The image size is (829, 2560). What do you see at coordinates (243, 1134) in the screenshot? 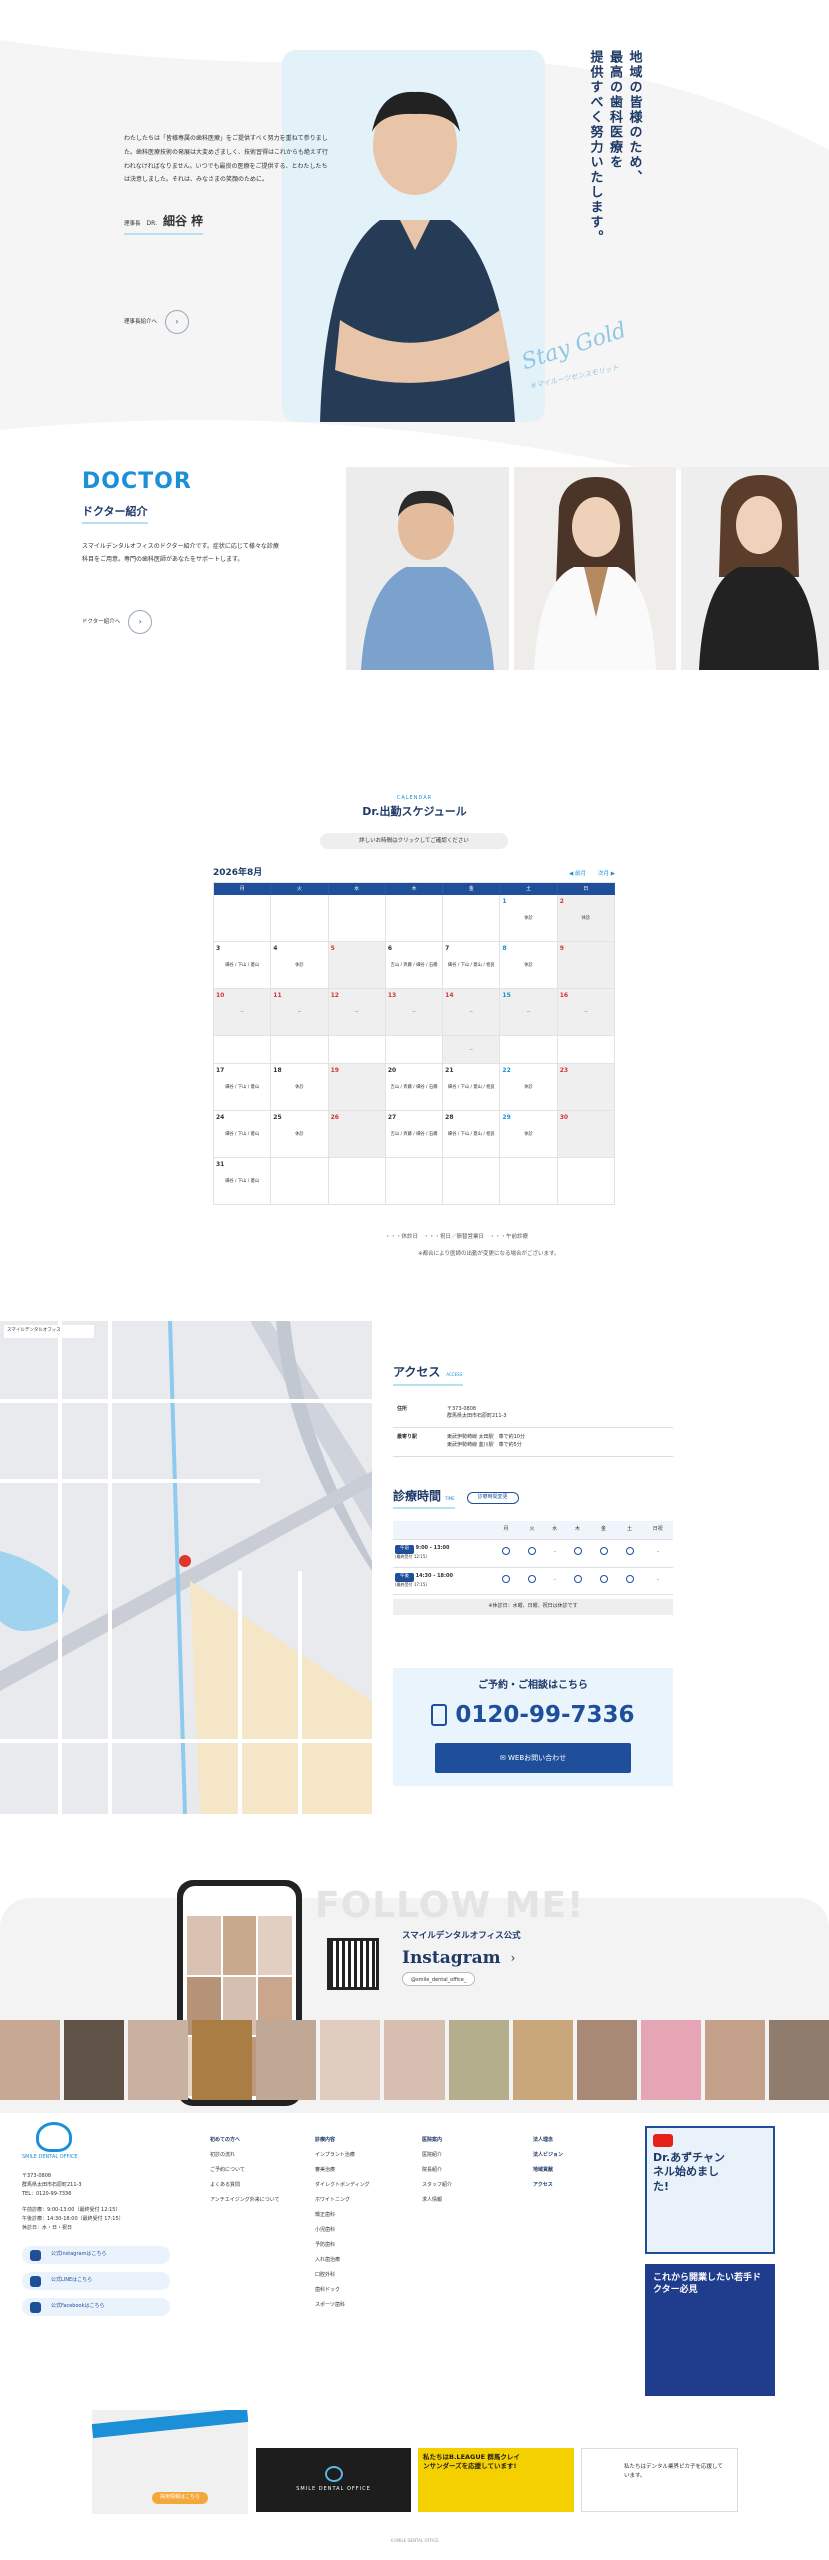
I see `calendar-day: 24 細谷 / 下山 / 菱山` at bounding box center [243, 1134].